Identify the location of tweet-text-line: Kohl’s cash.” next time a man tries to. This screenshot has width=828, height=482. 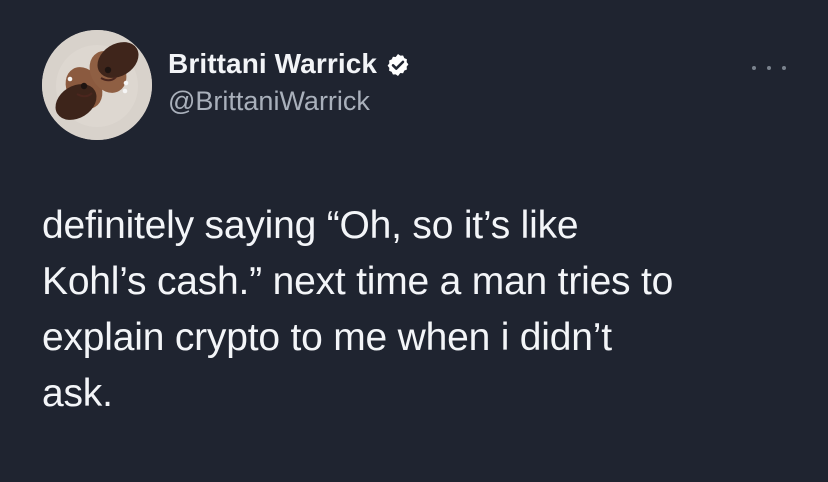
(358, 281).